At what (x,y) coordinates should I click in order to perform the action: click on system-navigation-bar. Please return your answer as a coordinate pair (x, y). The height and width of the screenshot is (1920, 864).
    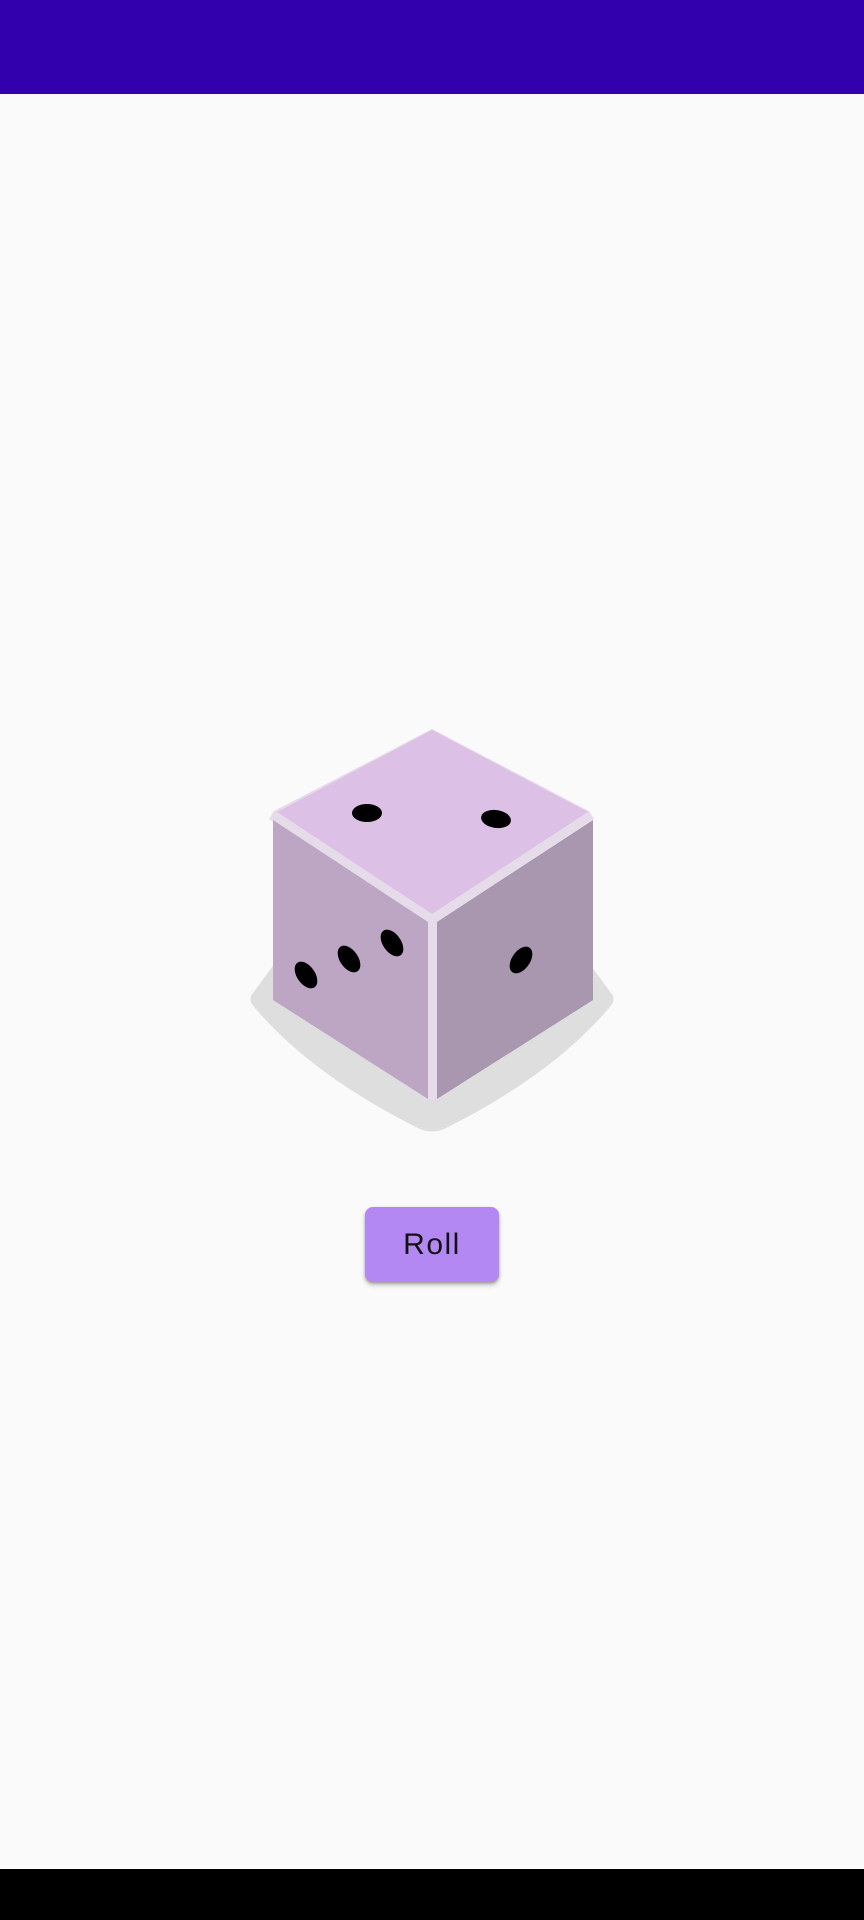
    Looking at the image, I should click on (432, 1894).